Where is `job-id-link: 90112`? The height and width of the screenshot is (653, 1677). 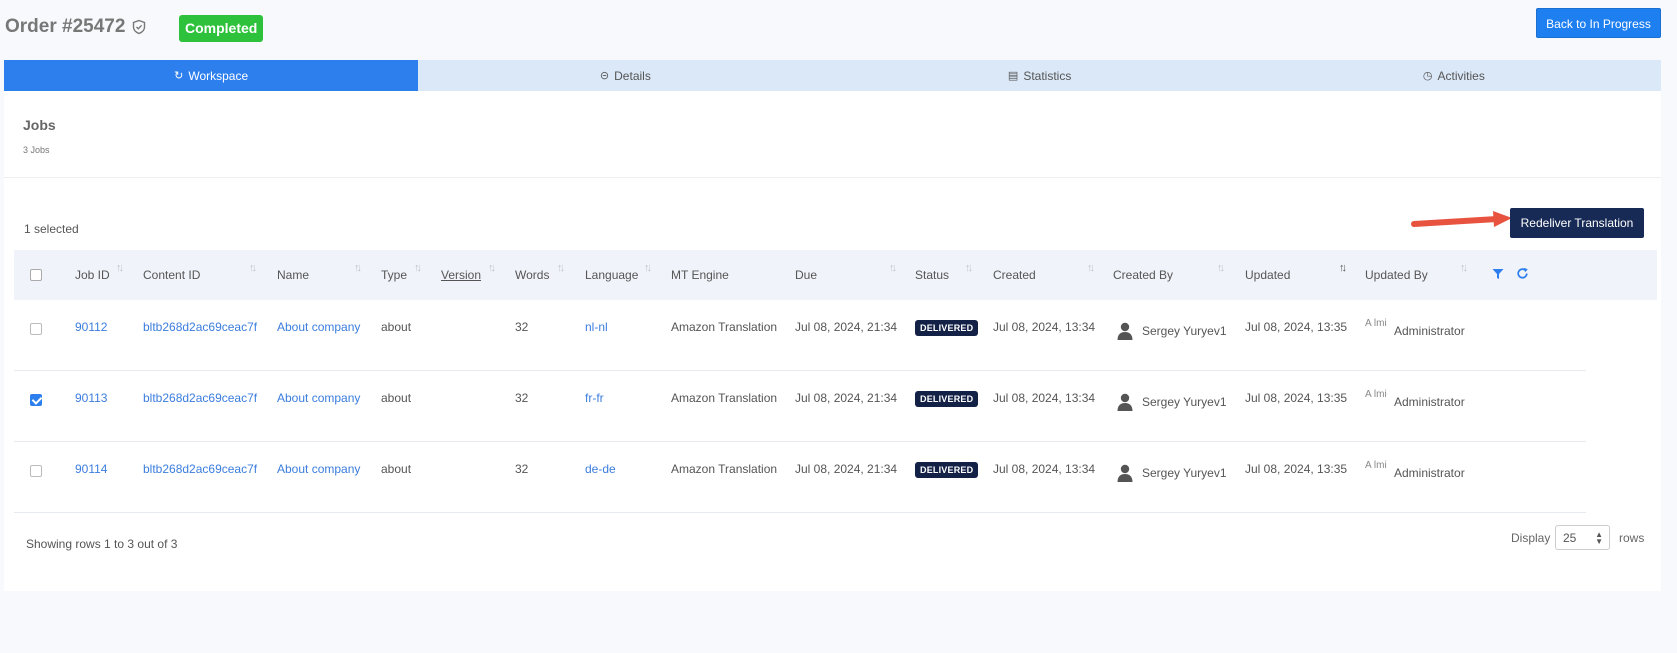 job-id-link: 90112 is located at coordinates (91, 327).